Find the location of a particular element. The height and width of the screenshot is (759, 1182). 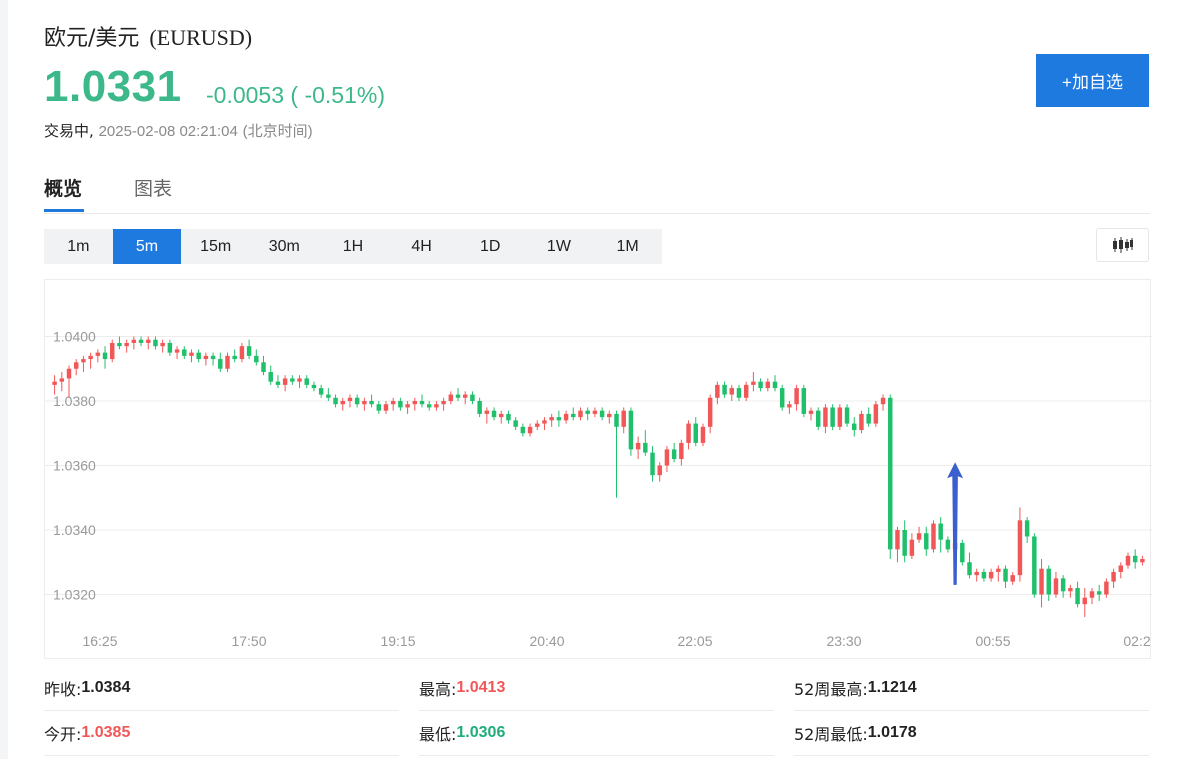

y-tick-label: 1.0380 is located at coordinates (74, 401).